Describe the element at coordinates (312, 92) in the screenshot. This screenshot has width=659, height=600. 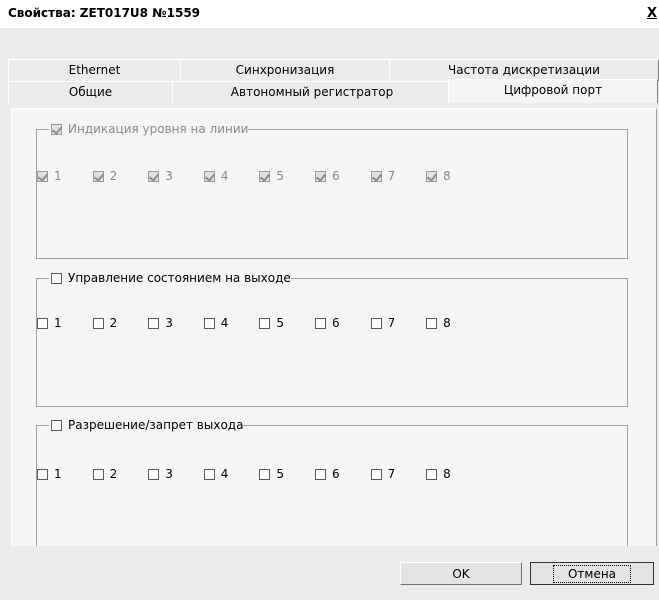
I see `tab-autonomous-recorder: Автономный регистратор` at that location.